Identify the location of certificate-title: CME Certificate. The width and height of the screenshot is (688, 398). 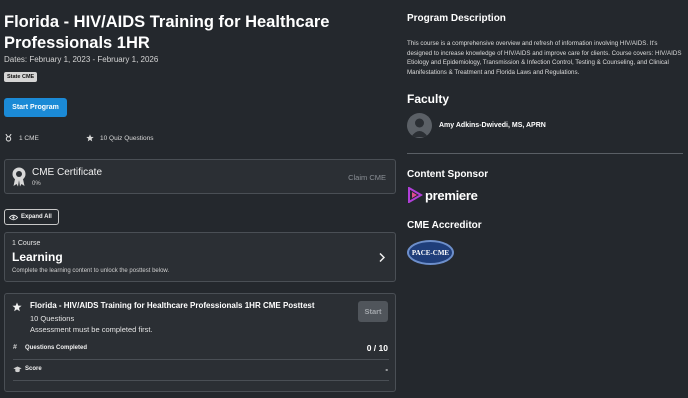
(67, 172).